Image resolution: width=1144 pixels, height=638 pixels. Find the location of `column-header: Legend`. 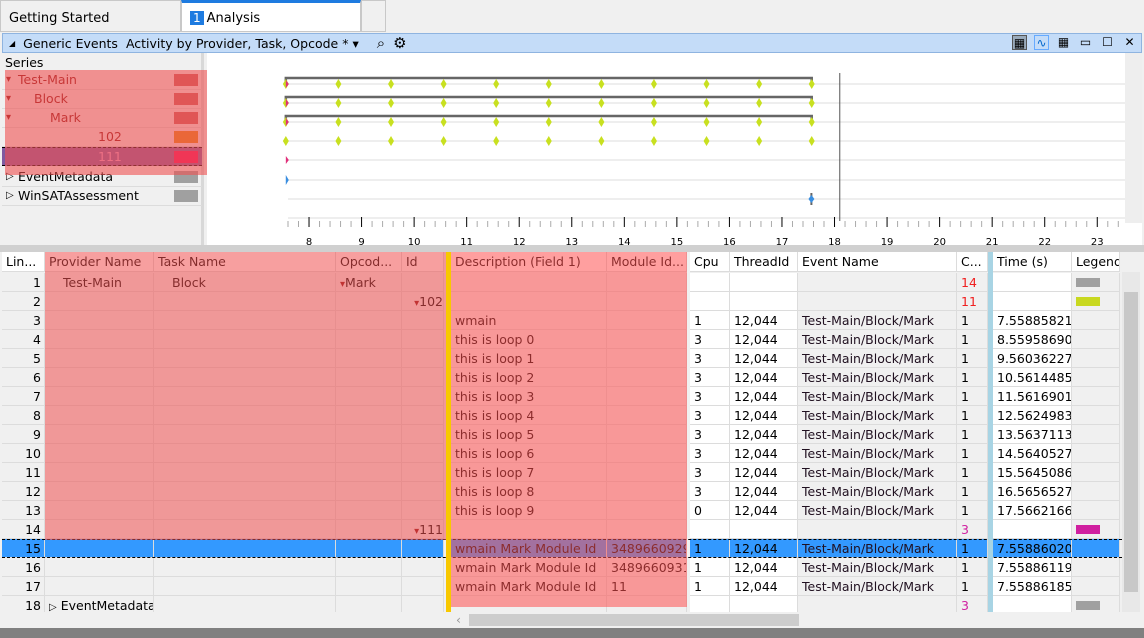

column-header: Legend is located at coordinates (1096, 262).